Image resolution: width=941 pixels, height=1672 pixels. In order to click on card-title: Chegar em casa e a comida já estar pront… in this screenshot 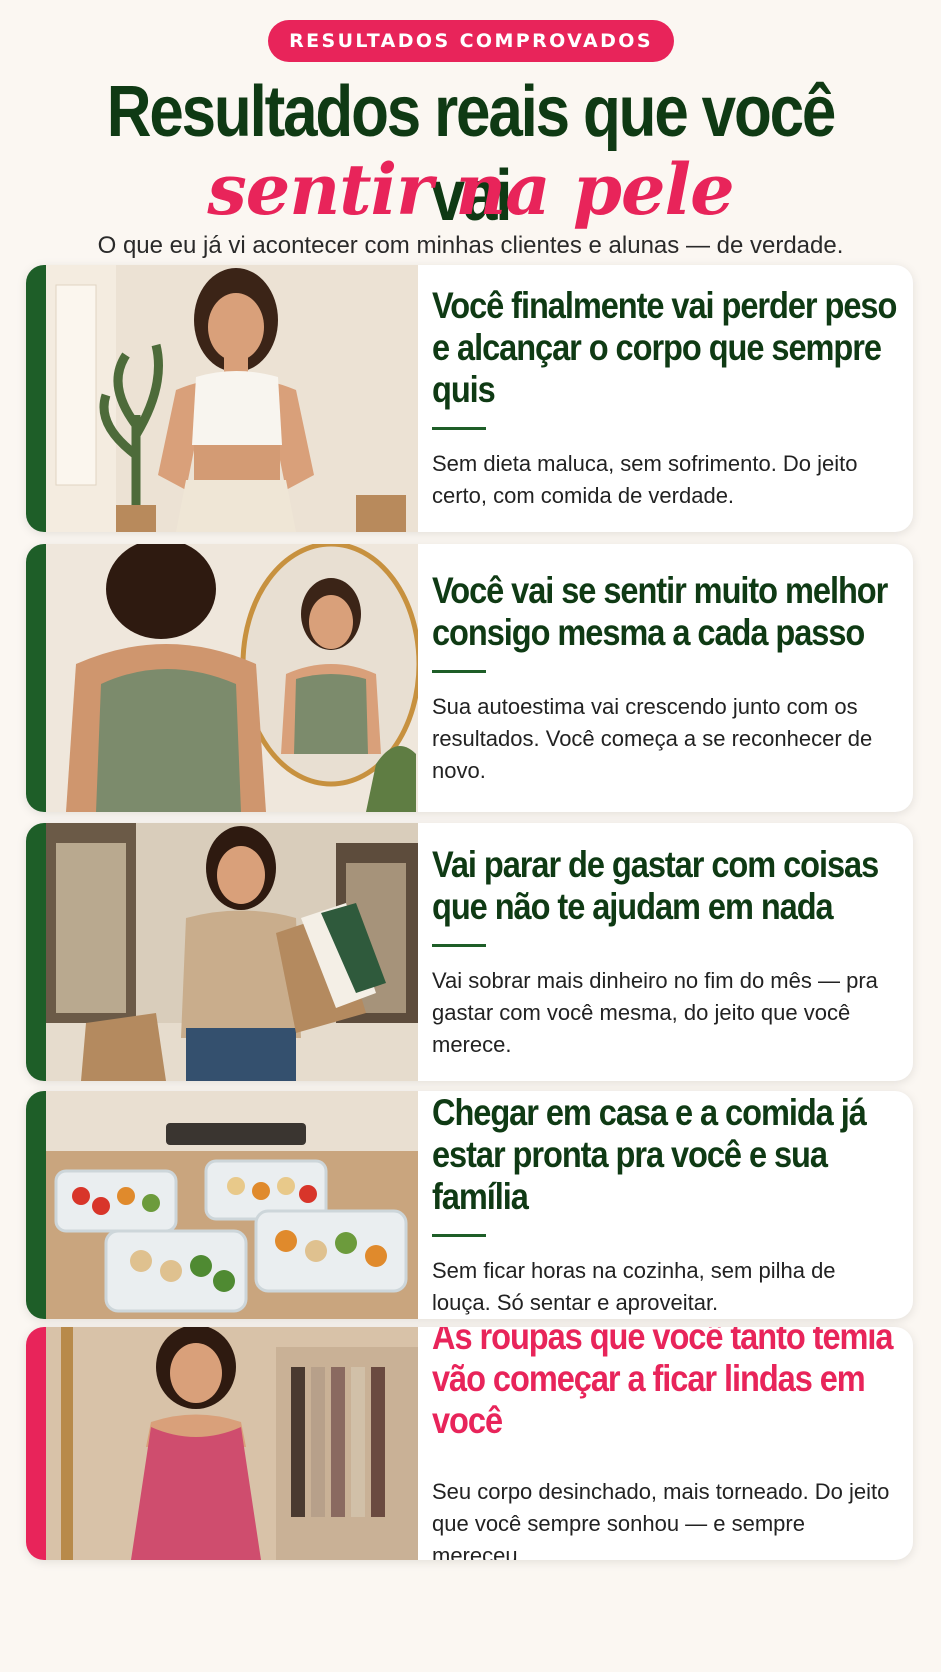, I will do `click(649, 1154)`.